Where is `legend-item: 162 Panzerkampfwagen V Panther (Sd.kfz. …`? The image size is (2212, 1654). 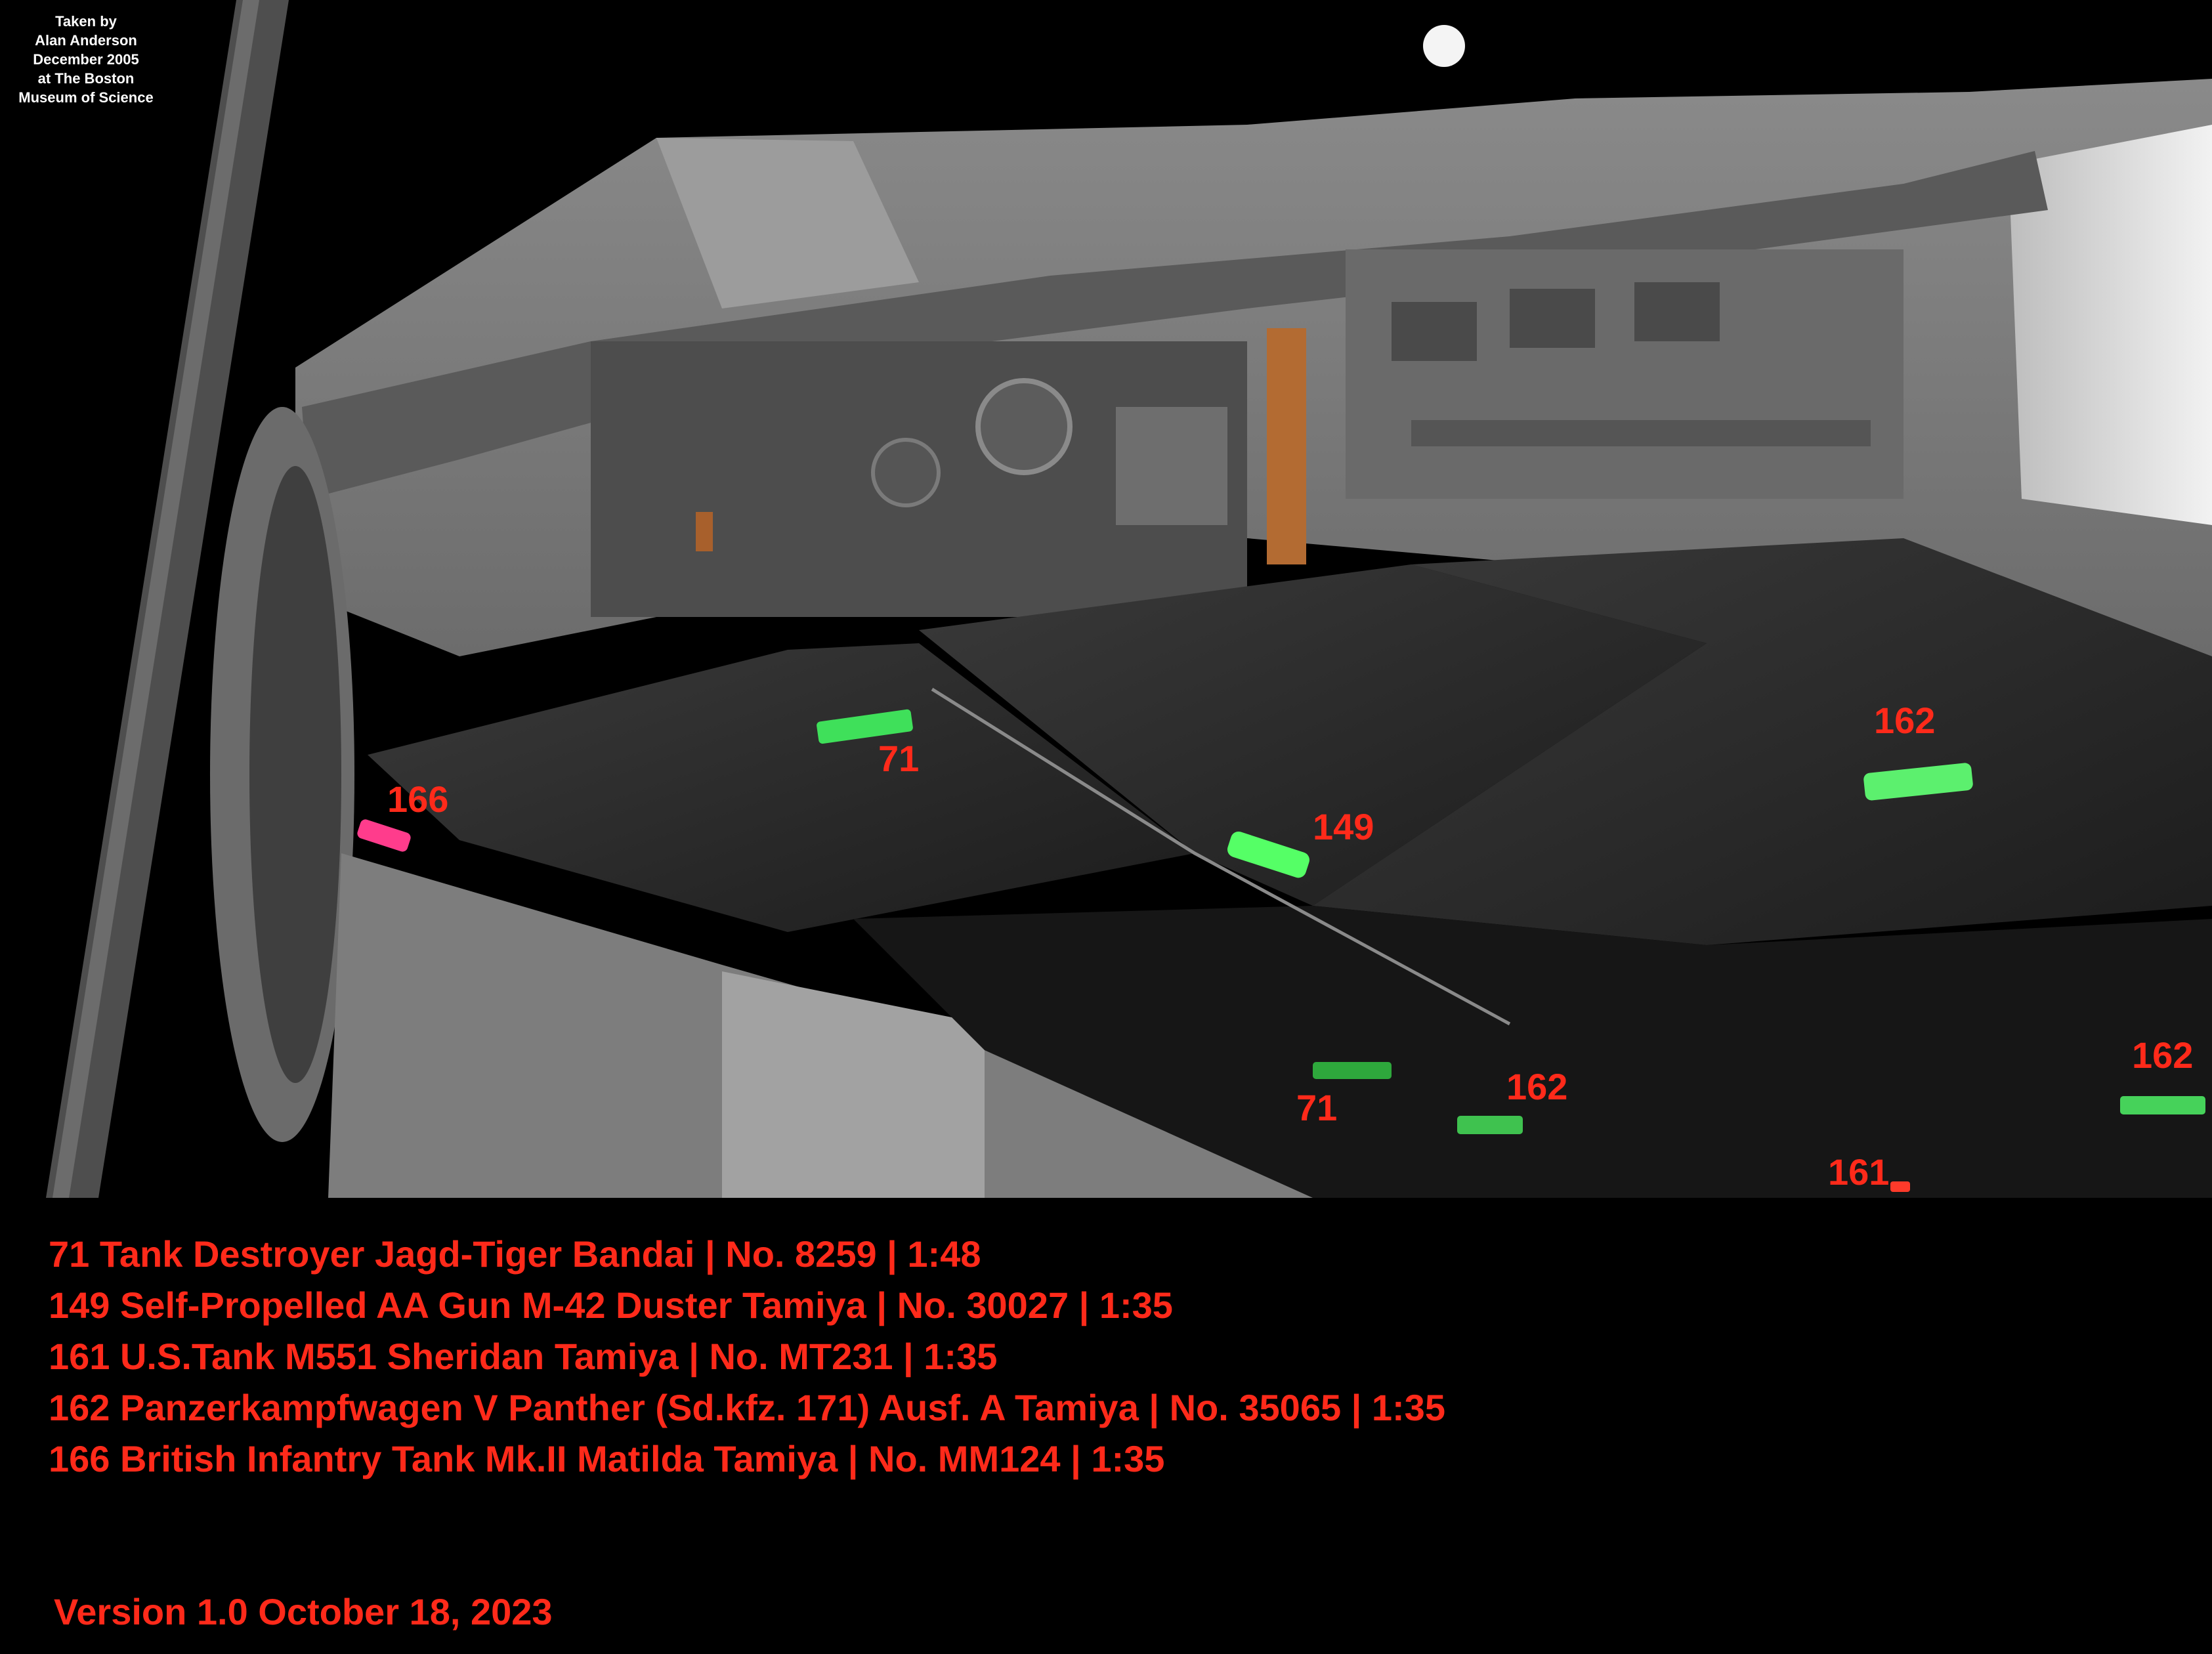 legend-item: 162 Panzerkampfwagen V Panther (Sd.kfz. … is located at coordinates (747, 1407).